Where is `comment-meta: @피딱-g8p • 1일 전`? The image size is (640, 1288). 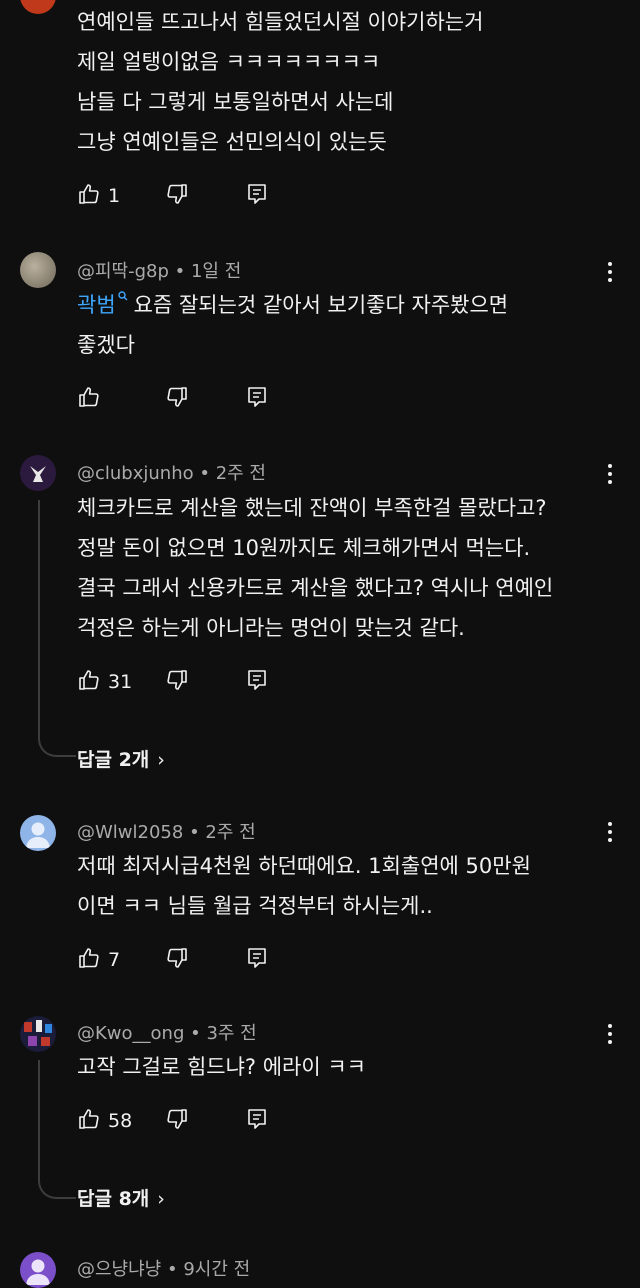
comment-meta: @피딱-g8p • 1일 전 is located at coordinates (159, 271).